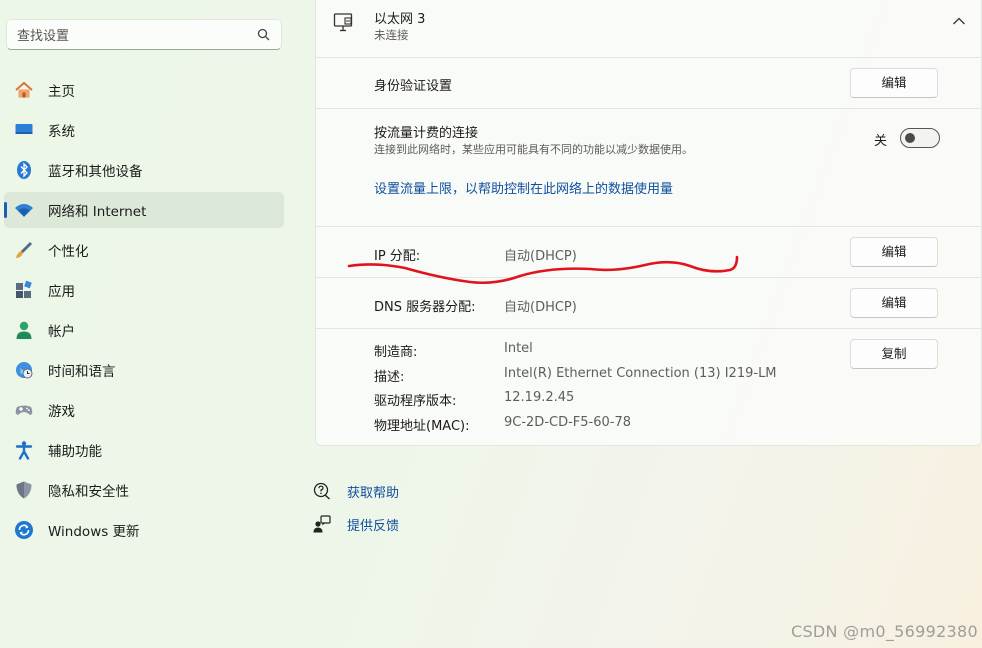  I want to click on chevron-up-icon, so click(959, 21).